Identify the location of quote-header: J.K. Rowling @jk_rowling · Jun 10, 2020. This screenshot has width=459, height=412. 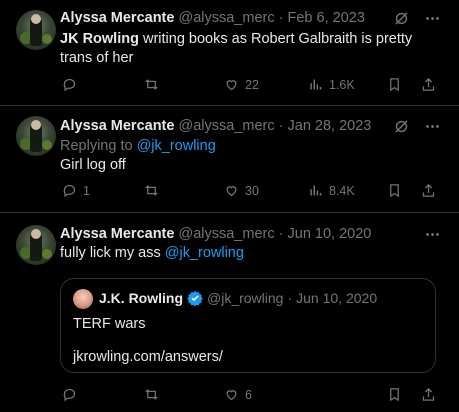
(238, 298).